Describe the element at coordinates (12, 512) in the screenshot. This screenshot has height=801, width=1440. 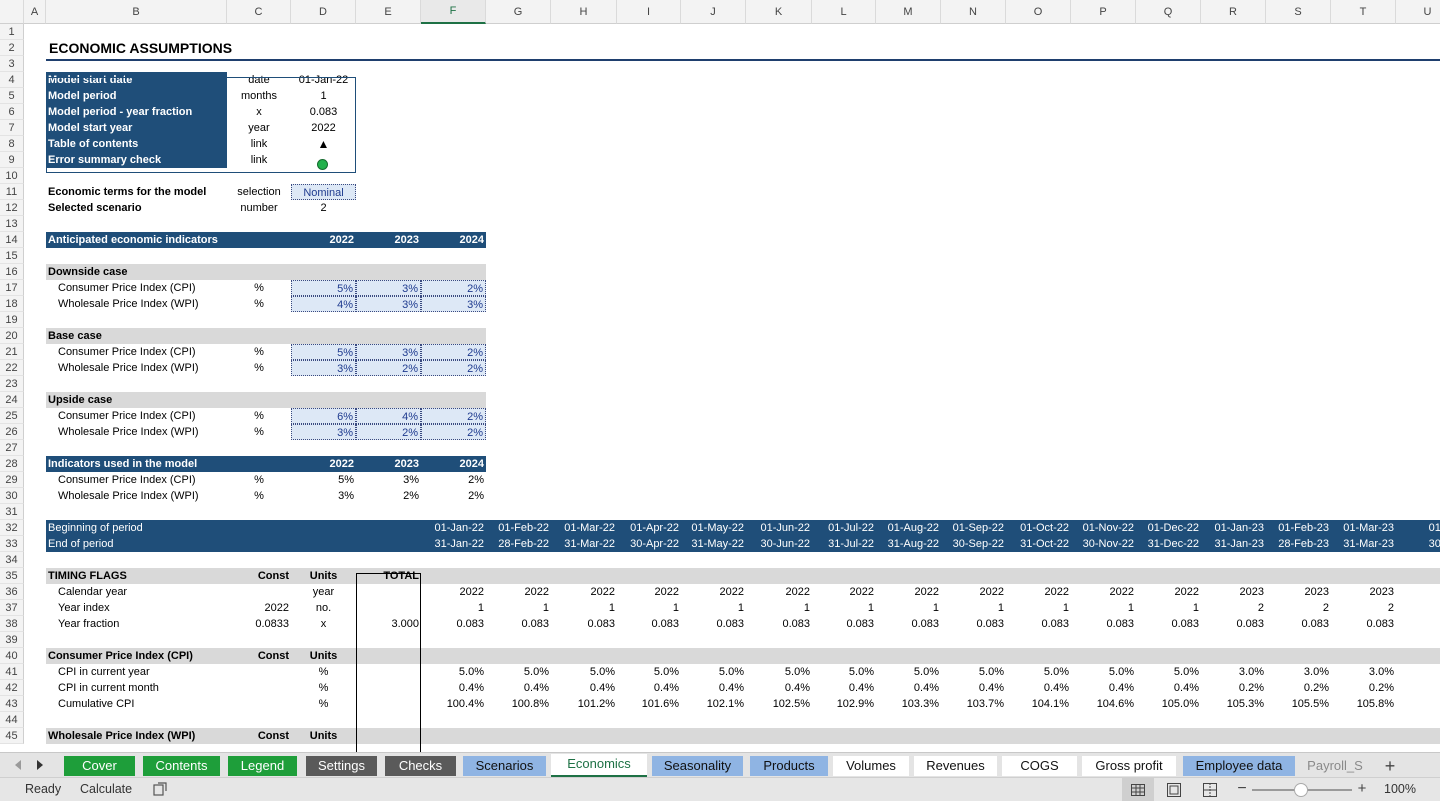
I see `row-header-31: 31` at that location.